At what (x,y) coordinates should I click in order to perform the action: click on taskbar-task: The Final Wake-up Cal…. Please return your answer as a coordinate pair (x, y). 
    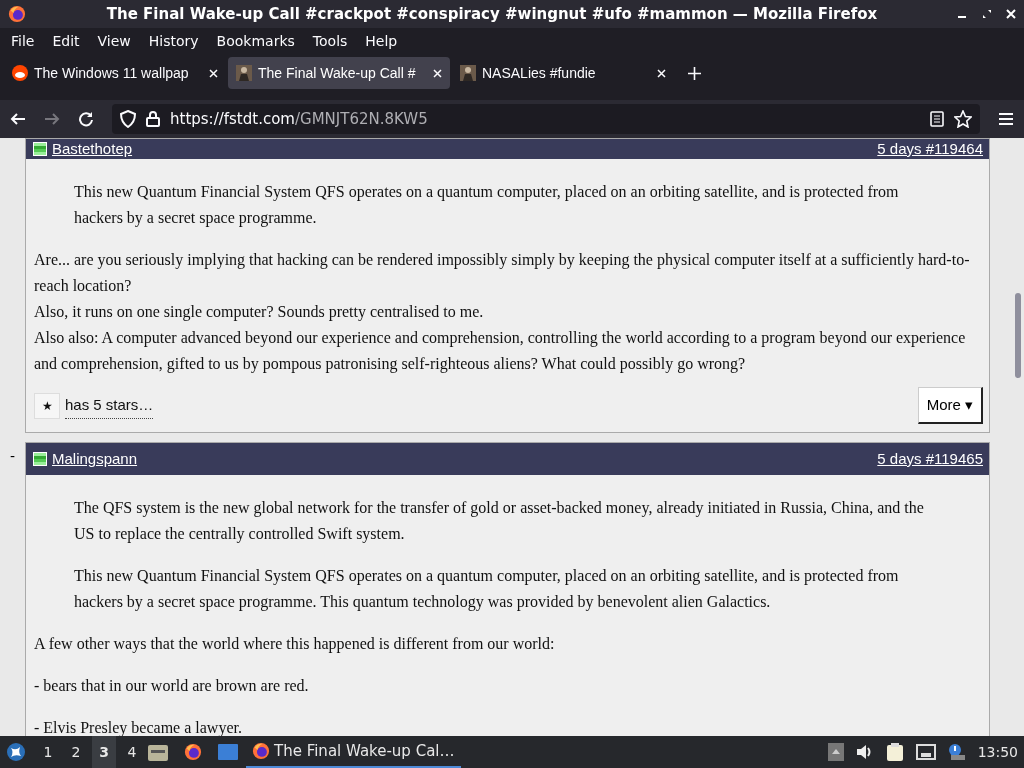
    Looking at the image, I should click on (353, 752).